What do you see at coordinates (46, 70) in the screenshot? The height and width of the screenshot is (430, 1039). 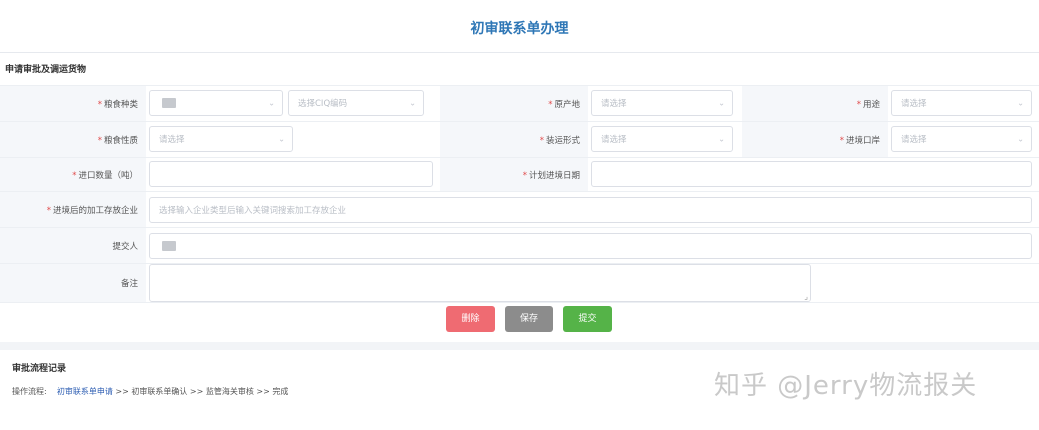 I see `section-title: 申请审批及调运货物` at bounding box center [46, 70].